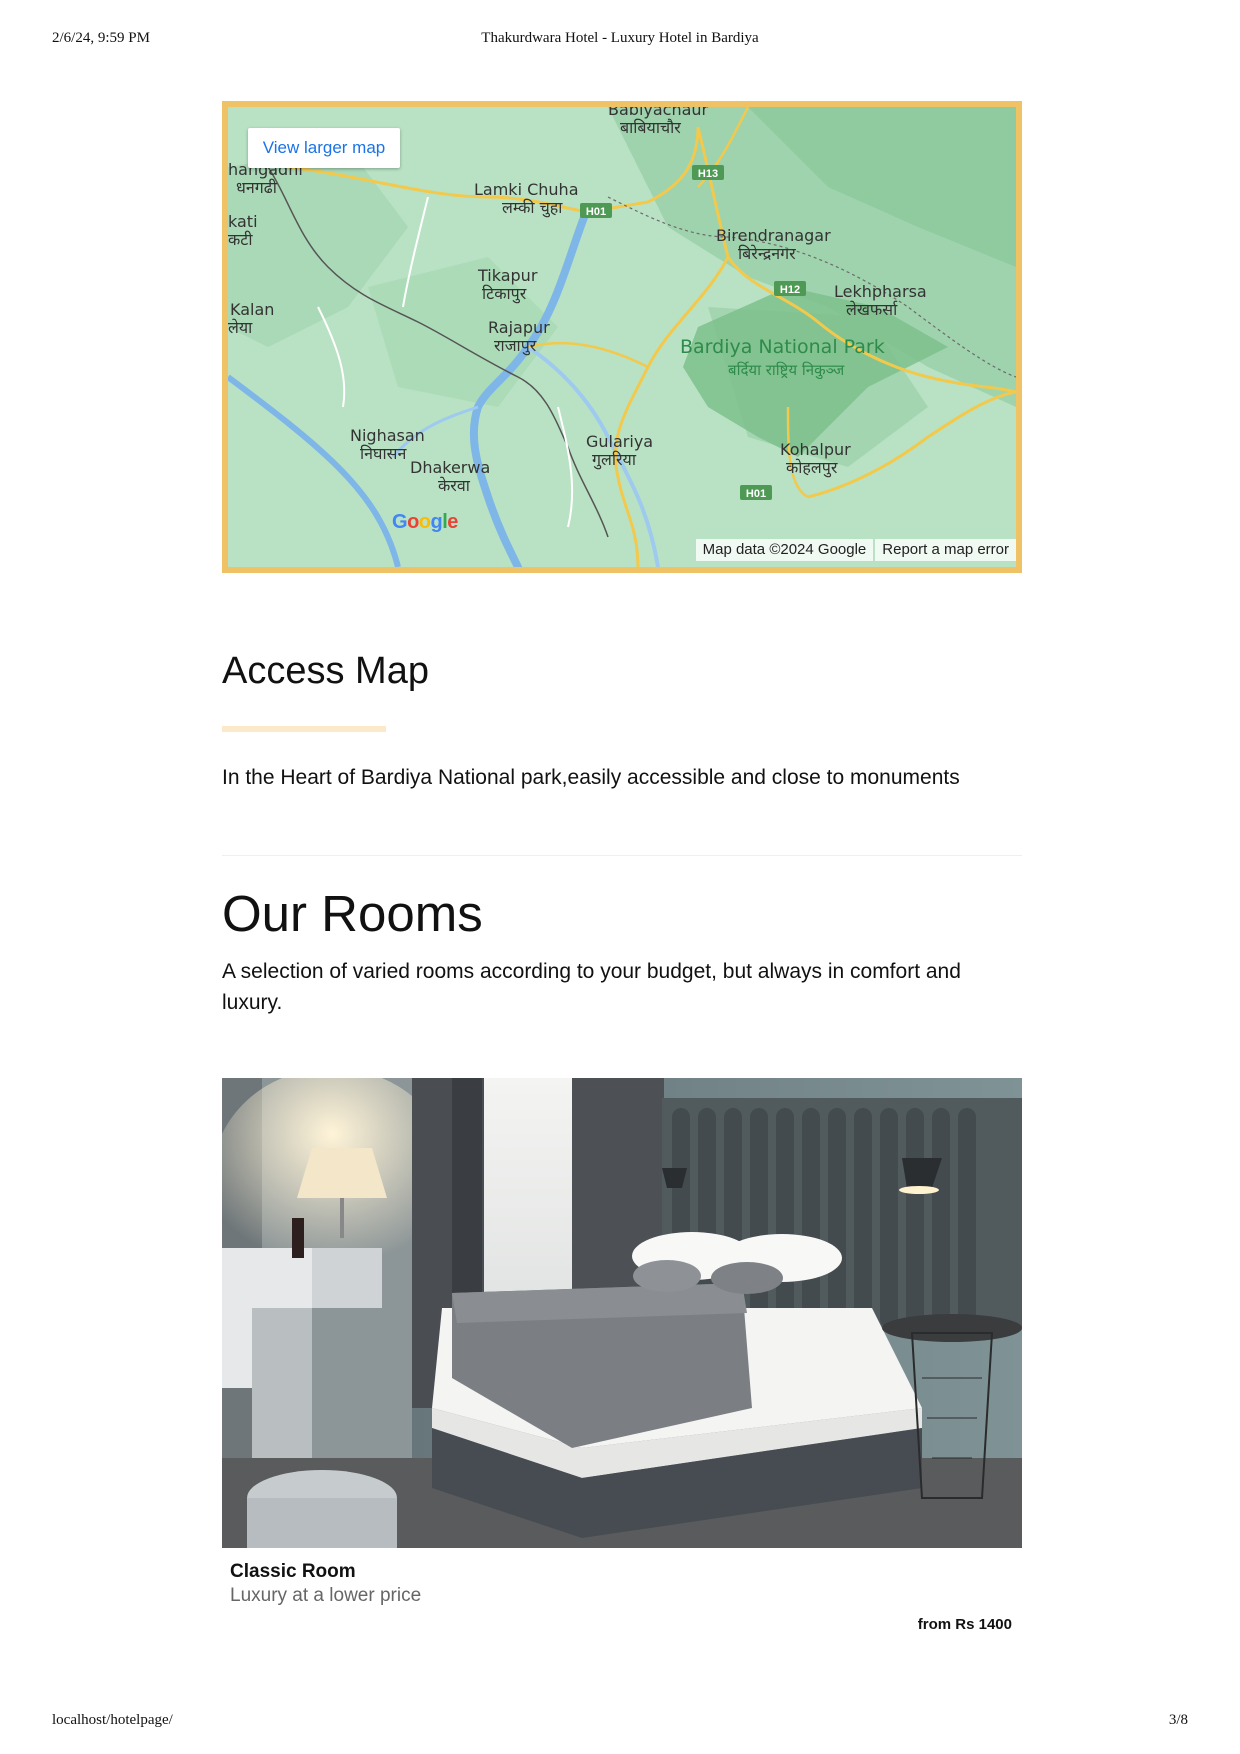 This screenshot has height=1754, width=1240. What do you see at coordinates (773, 235) in the screenshot?
I see `place-birendranagar: Birendranagar` at bounding box center [773, 235].